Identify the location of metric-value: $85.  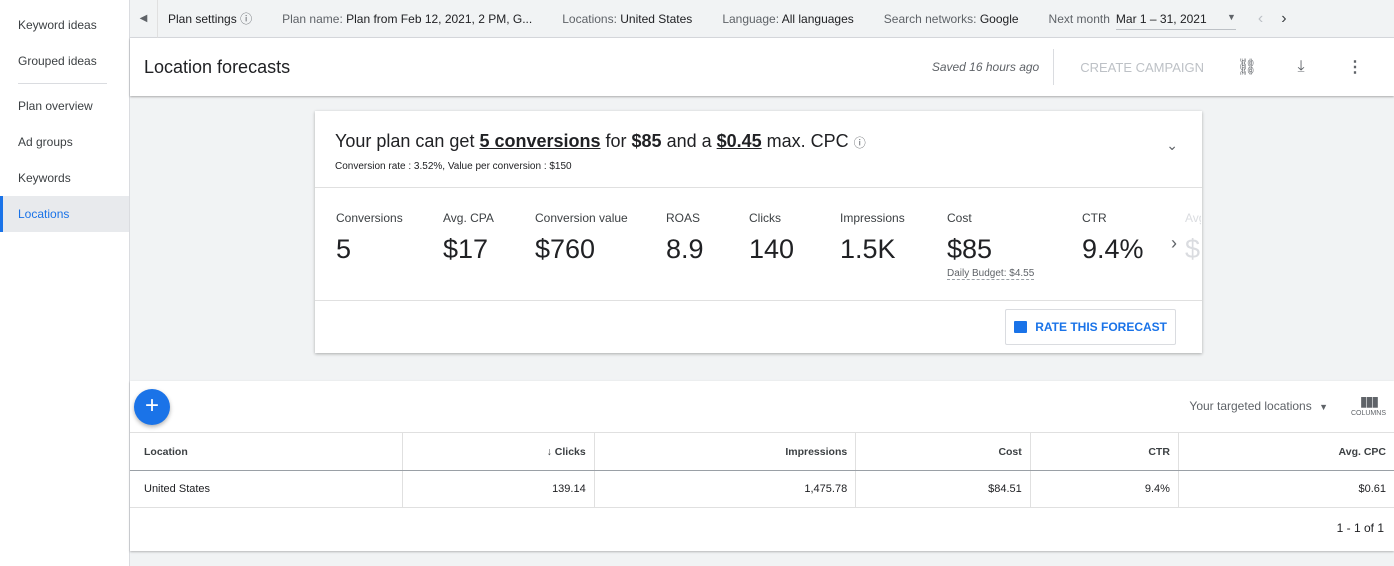
(970, 249).